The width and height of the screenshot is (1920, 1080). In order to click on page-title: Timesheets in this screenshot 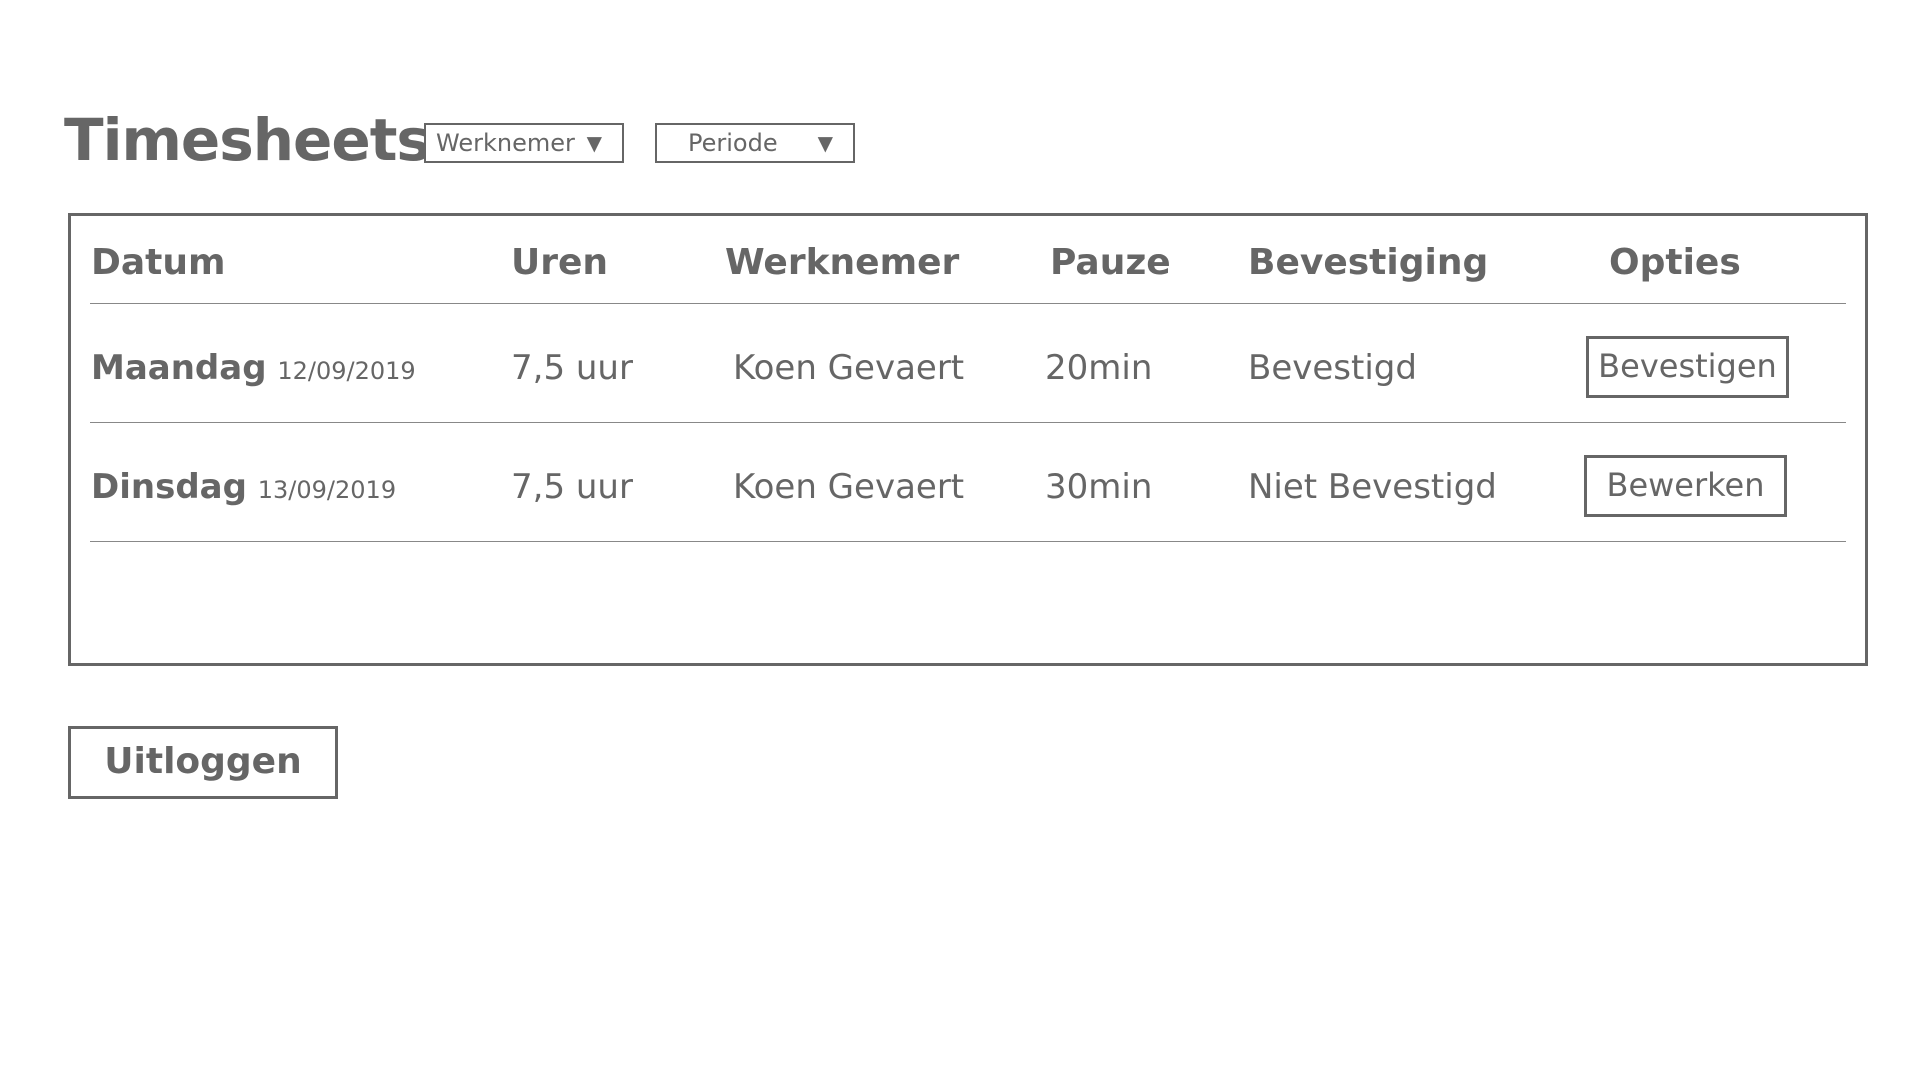, I will do `click(247, 140)`.